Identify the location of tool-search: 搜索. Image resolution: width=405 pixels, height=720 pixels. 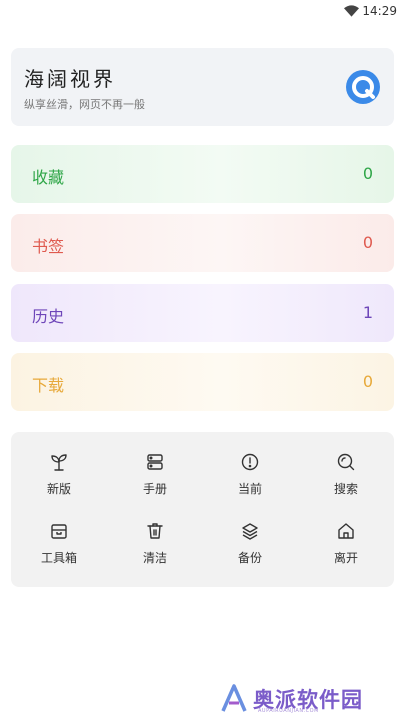
(346, 477).